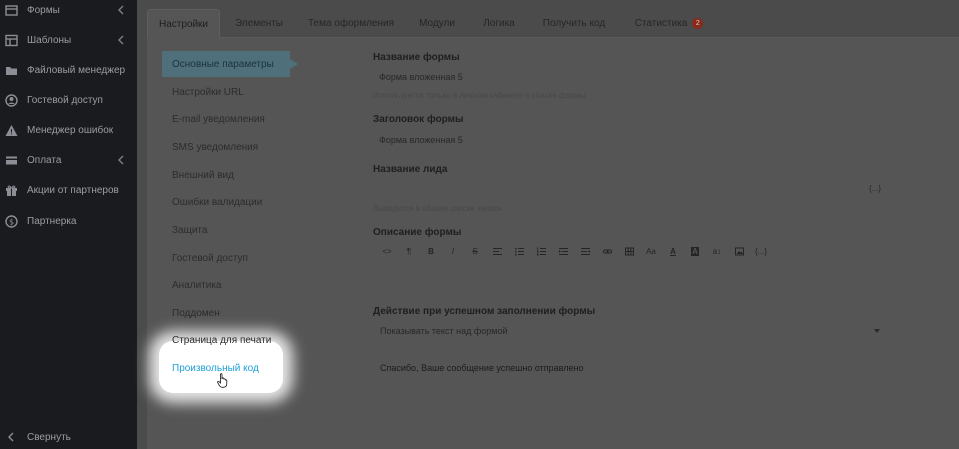 The width and height of the screenshot is (959, 449). I want to click on sidebar-item-label: Оплата, so click(44, 160).